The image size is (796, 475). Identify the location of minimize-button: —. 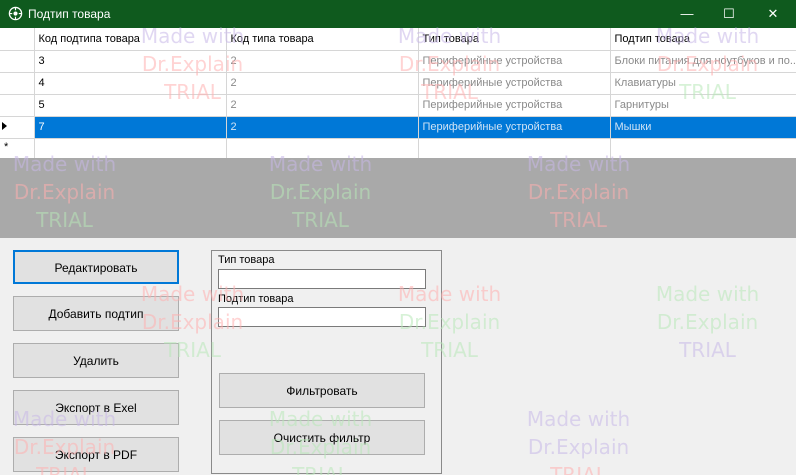
(687, 14).